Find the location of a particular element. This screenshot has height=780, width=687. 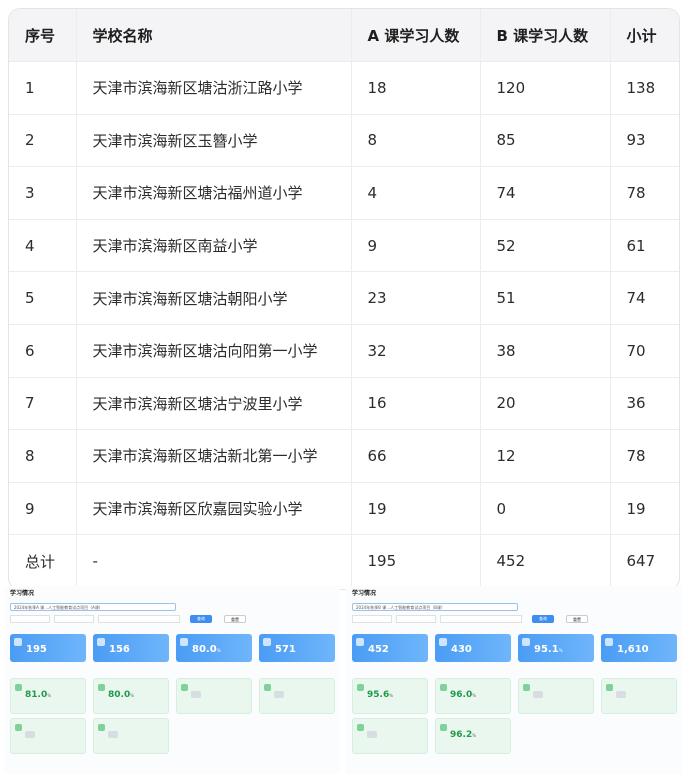

table-row: 5 天津市滨海新区塘沽朝阳小学 23 51 74 is located at coordinates (344, 298).